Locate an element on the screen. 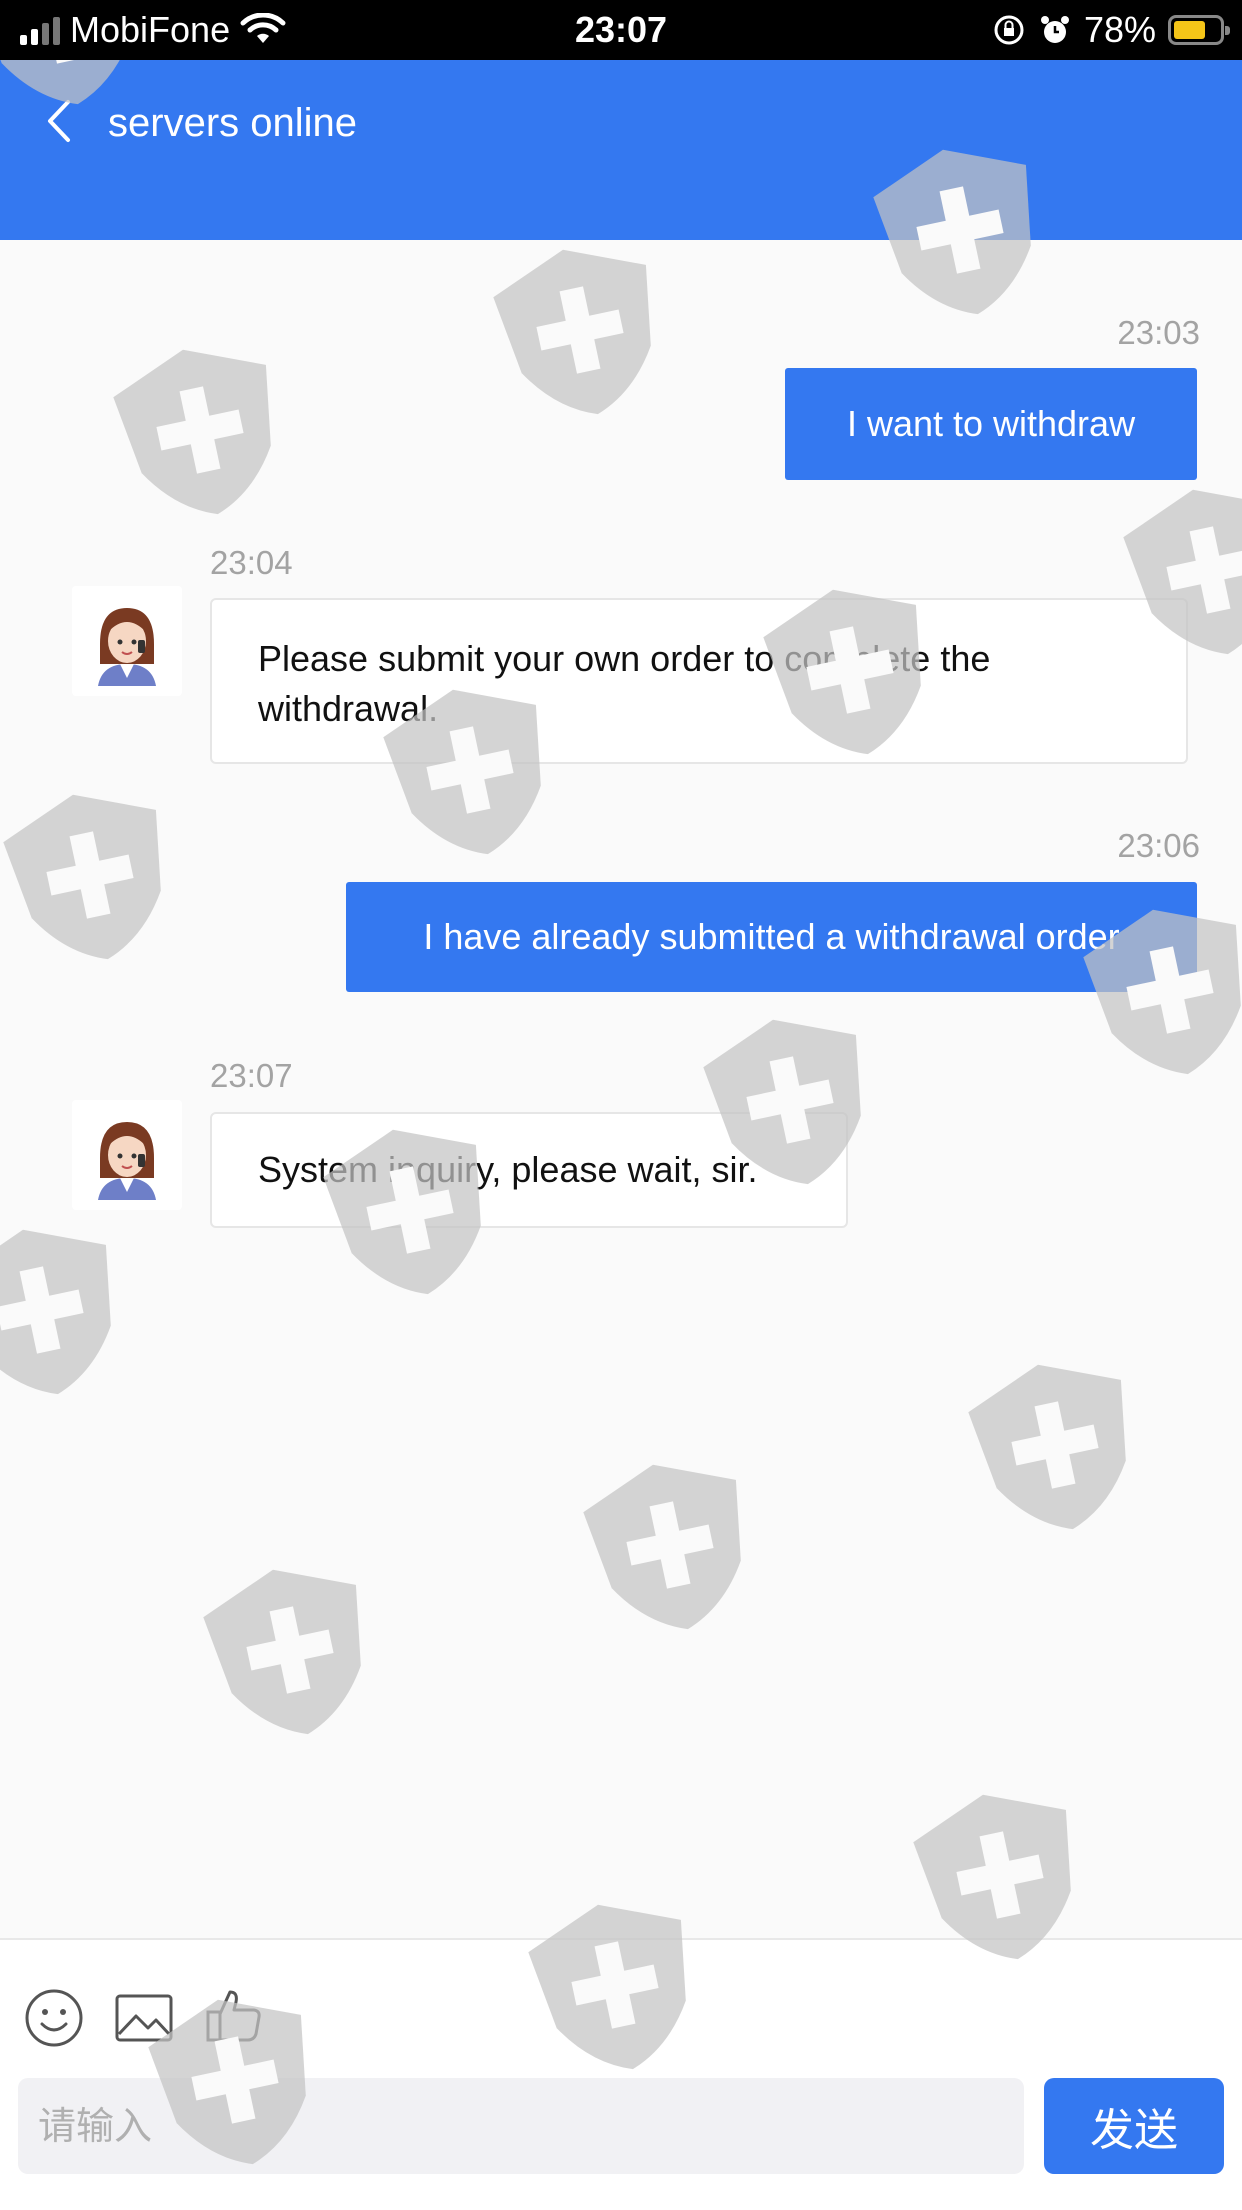 The image size is (1242, 2210). battery-icon is located at coordinates (1199, 30).